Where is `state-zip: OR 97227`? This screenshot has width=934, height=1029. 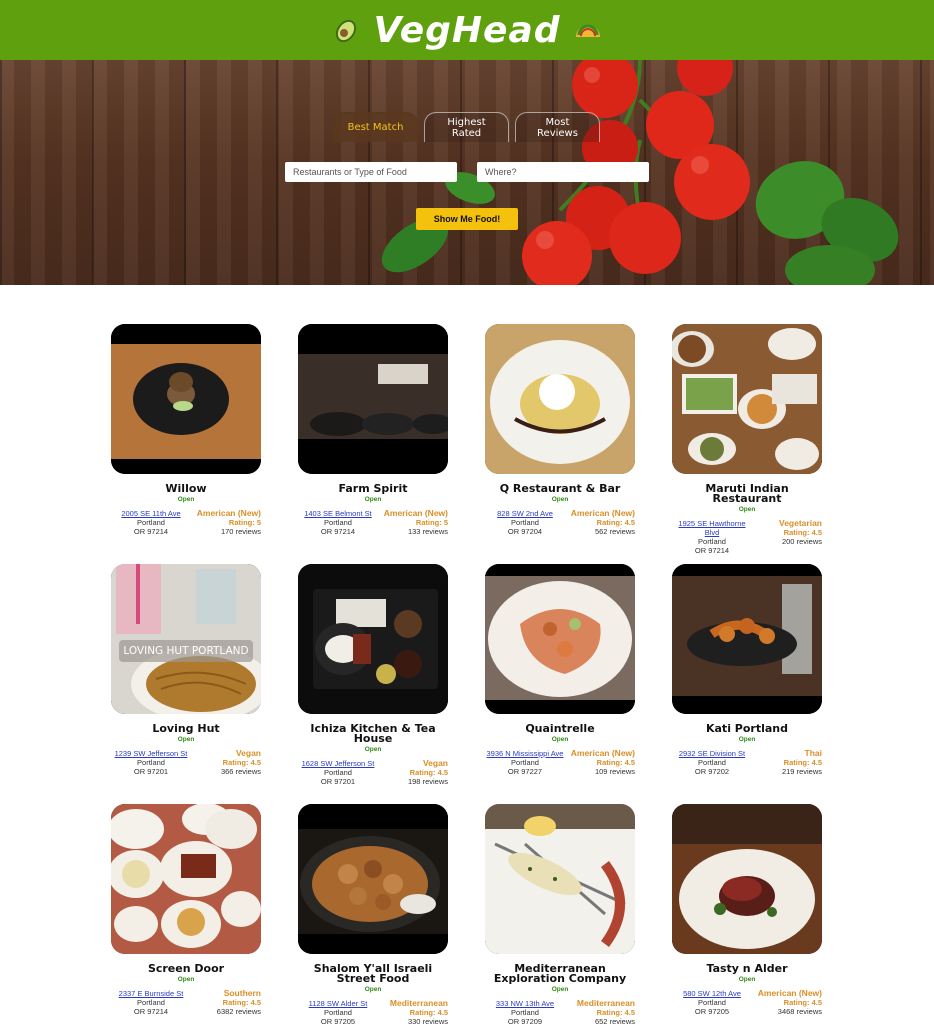 state-zip: OR 97227 is located at coordinates (525, 771).